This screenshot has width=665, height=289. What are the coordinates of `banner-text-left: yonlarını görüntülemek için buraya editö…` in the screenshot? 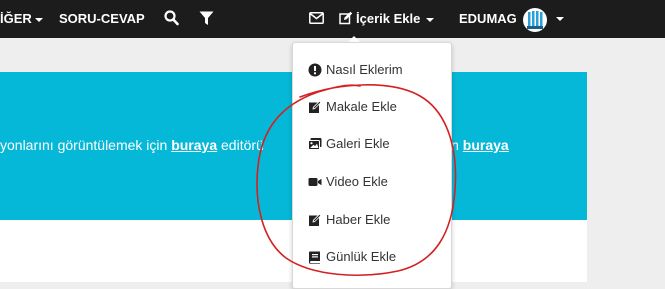 It's located at (132, 145).